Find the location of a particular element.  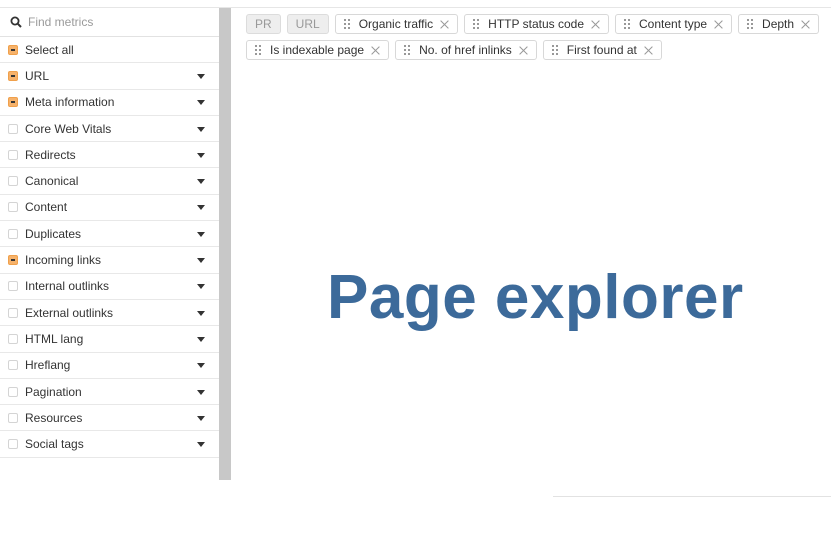

search-bar is located at coordinates (109, 22).